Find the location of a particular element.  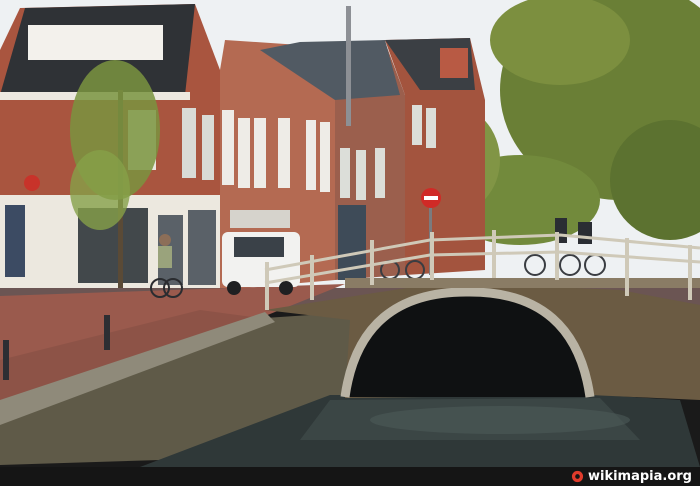

watermark: wikimapia.org is located at coordinates (631, 476).